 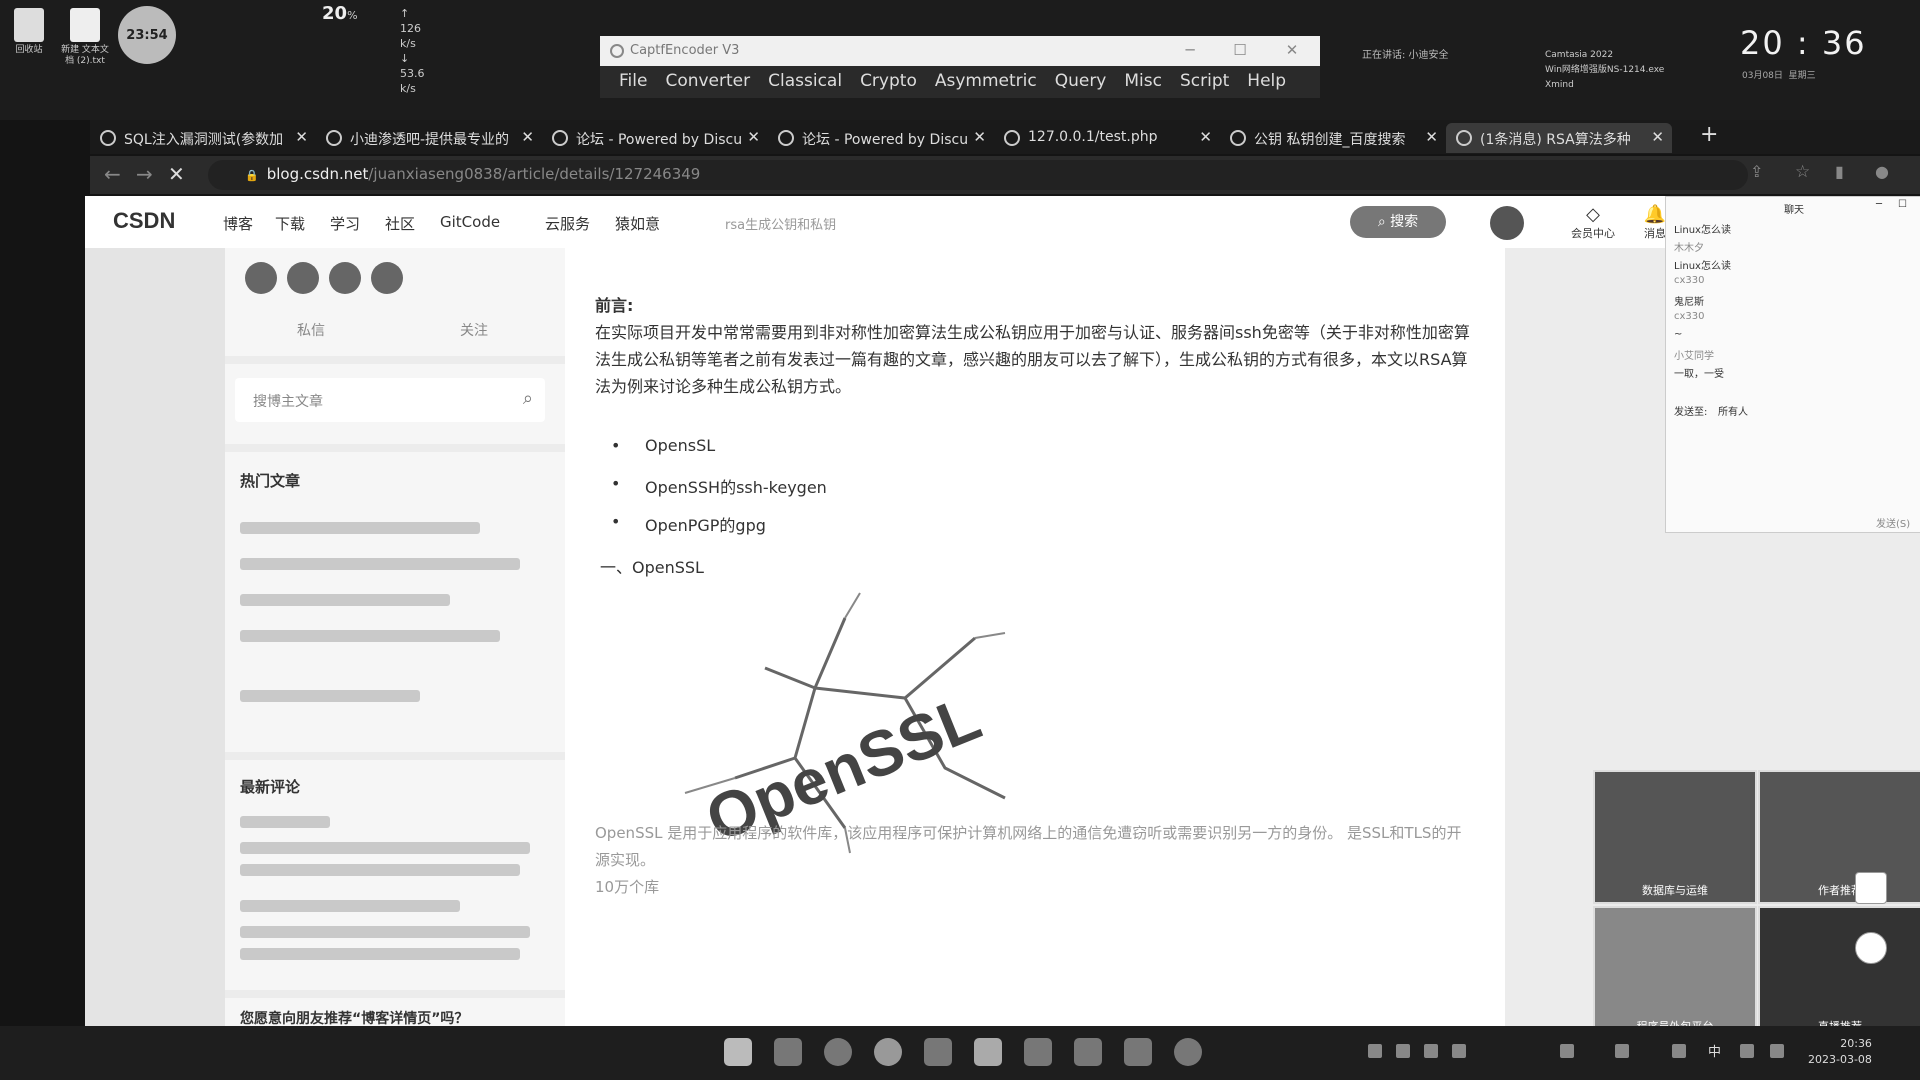 What do you see at coordinates (1709, 134) in the screenshot?
I see `new-tab-button: +` at bounding box center [1709, 134].